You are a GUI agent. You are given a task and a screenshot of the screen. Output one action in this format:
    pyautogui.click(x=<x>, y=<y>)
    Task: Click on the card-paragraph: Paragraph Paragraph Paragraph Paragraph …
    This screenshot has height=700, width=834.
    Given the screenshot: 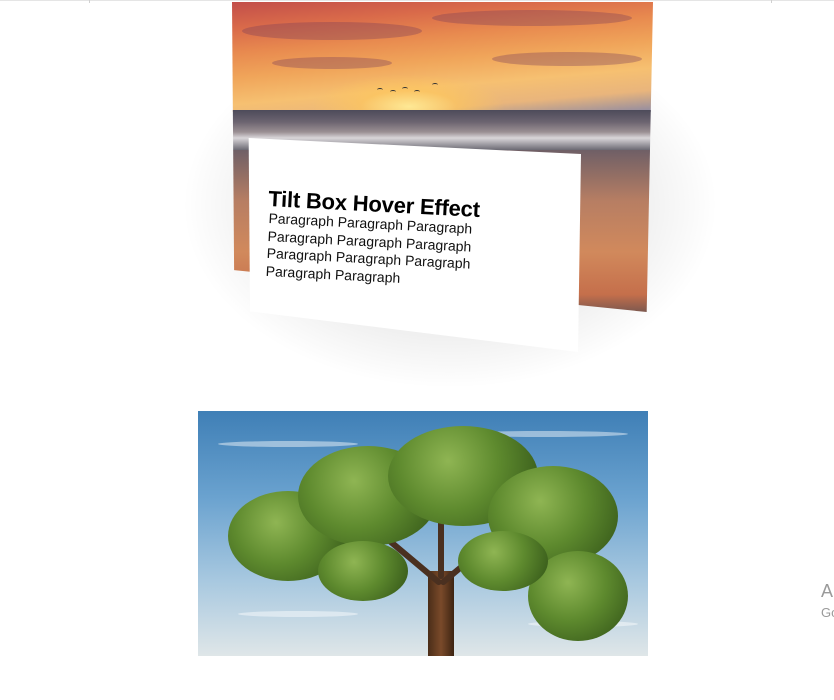 What is the action you would take?
    pyautogui.click(x=369, y=248)
    